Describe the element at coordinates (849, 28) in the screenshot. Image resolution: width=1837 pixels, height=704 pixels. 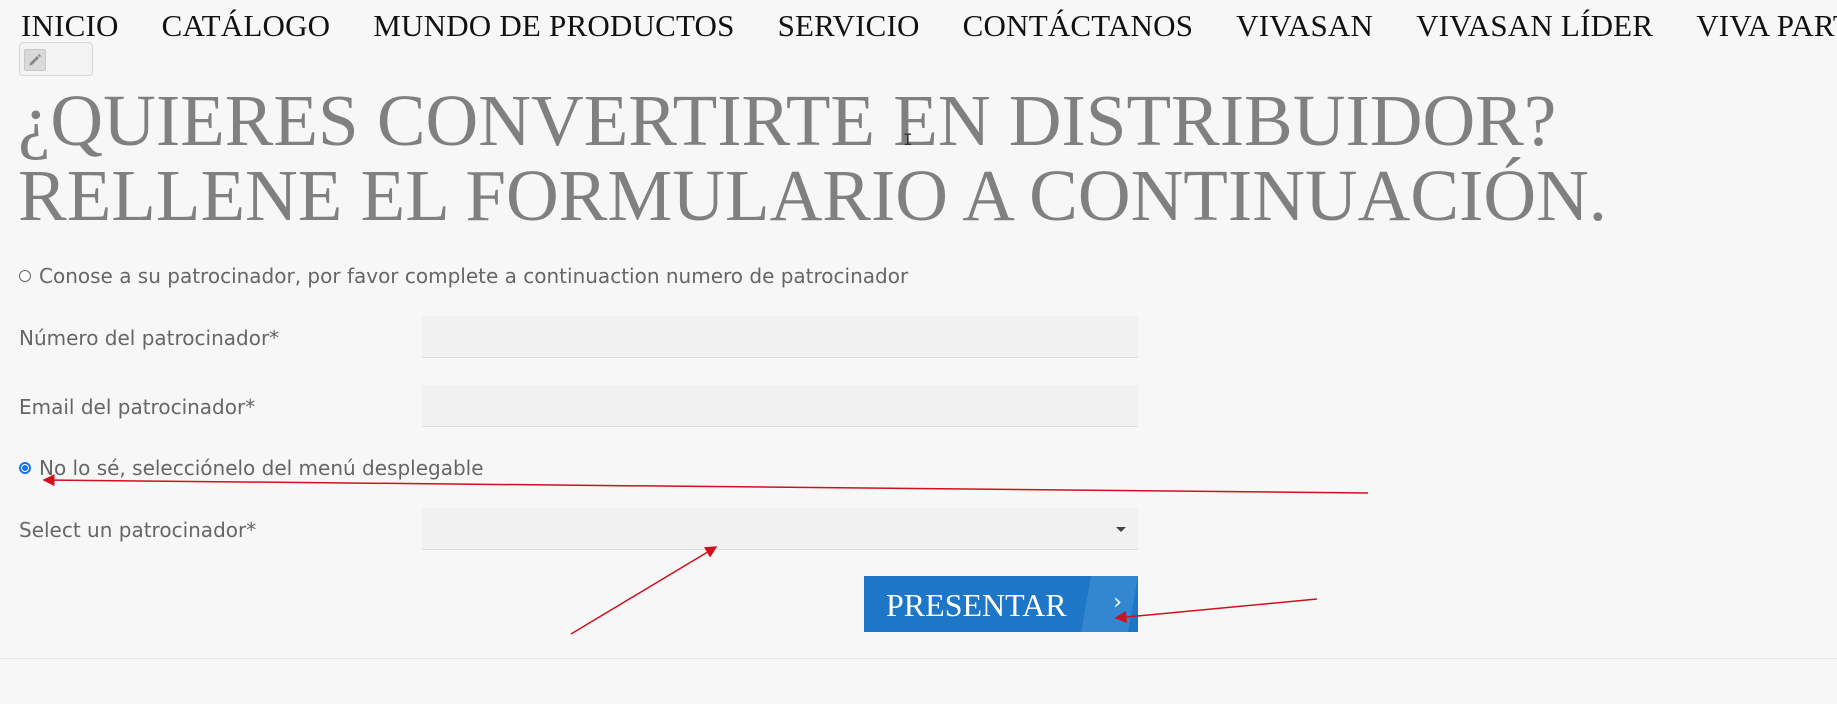
I see `nav-item-servicio: SERVICIO` at that location.